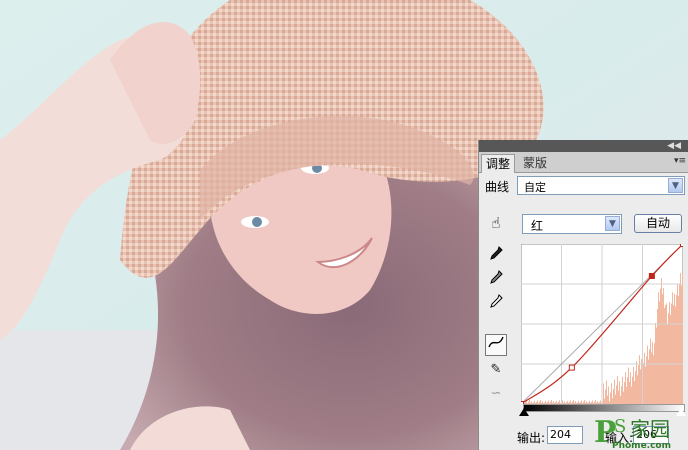  I want to click on svg-text: S, so click(620, 426).